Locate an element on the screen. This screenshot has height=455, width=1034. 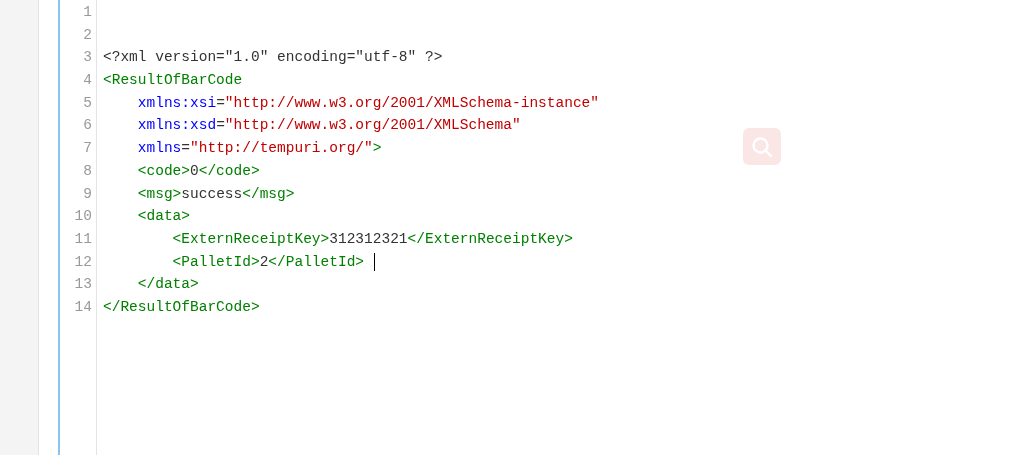
attribute-value: "http://tempuri.org/" is located at coordinates (281, 149).